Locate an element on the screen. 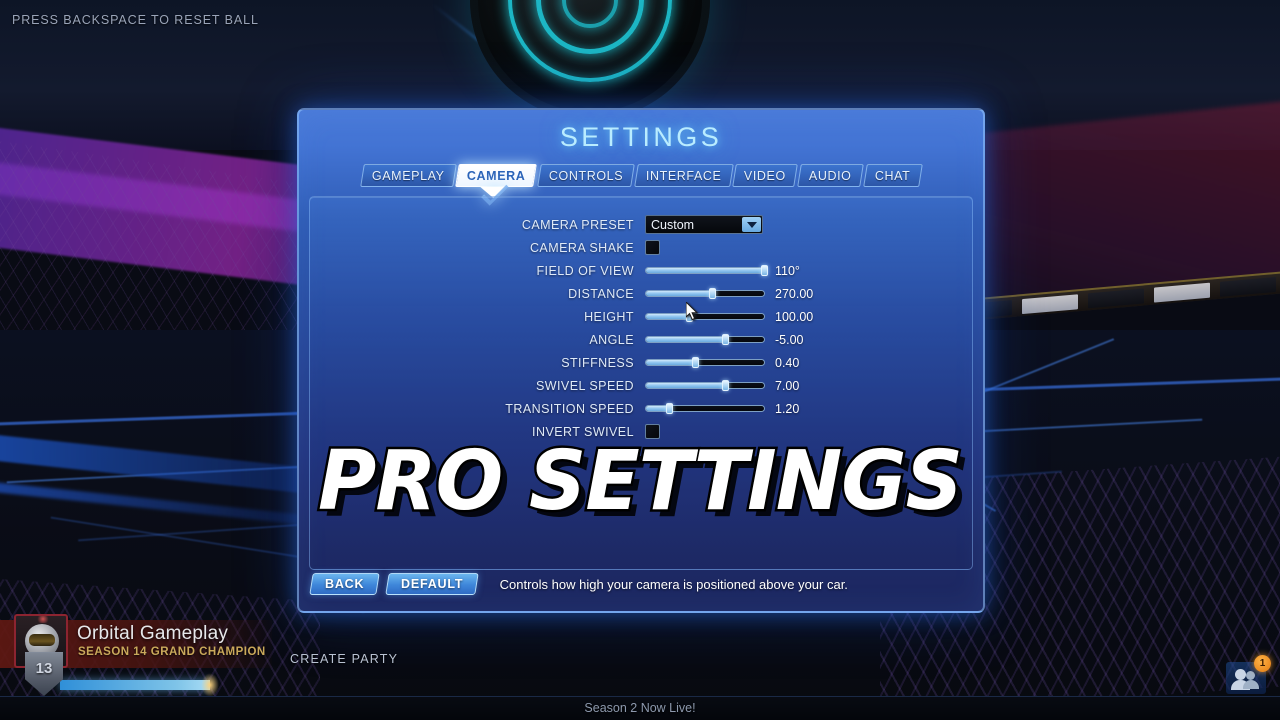 The image size is (1280, 720). tab-interface: INTERFACE is located at coordinates (684, 175).